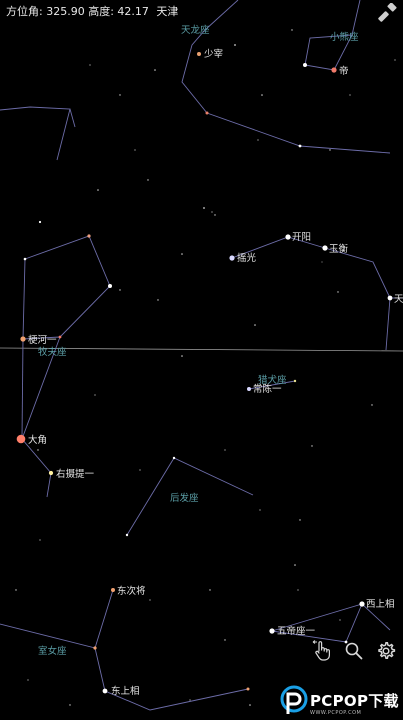 The image size is (403, 720). Describe the element at coordinates (99, 11) in the screenshot. I see `altitude-label: 高度` at that location.